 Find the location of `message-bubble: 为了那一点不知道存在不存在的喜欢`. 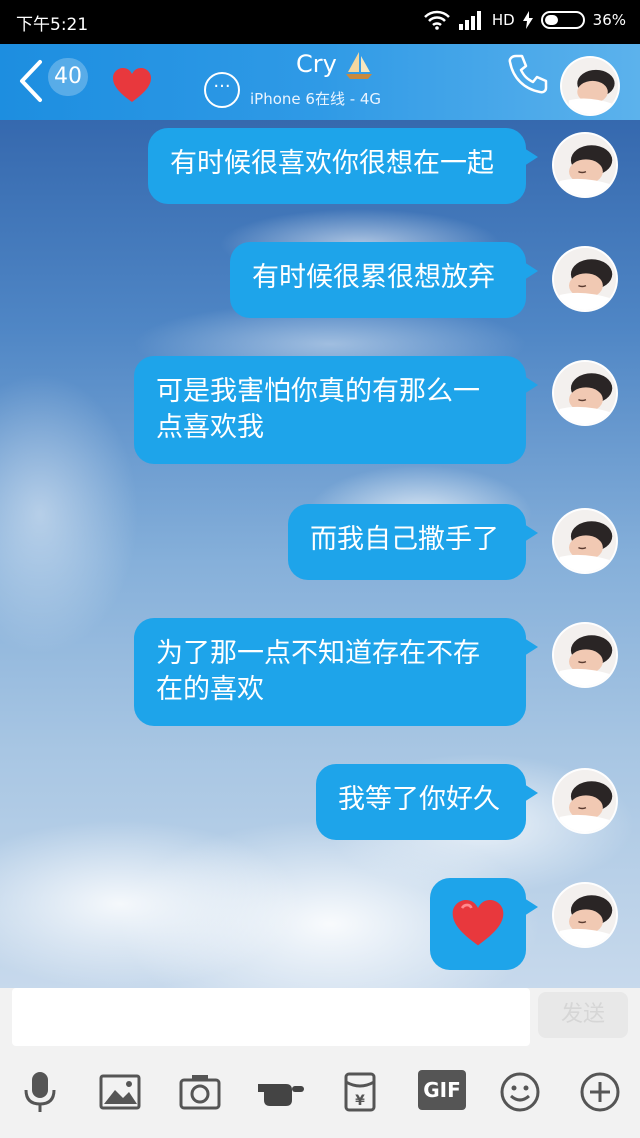

message-bubble: 为了那一点不知道存在不存在的喜欢 is located at coordinates (336, 672).